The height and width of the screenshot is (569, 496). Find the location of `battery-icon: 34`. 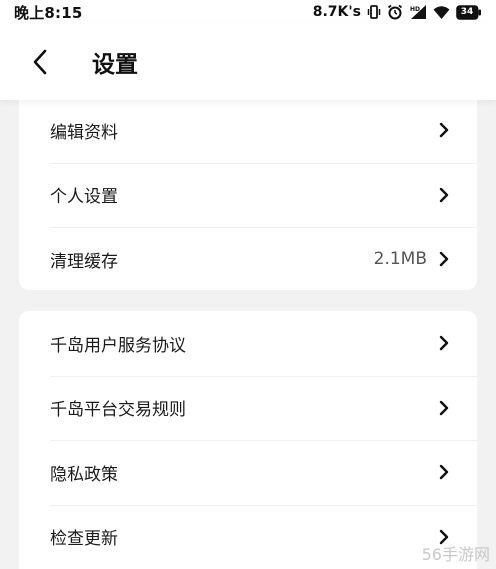

battery-icon: 34 is located at coordinates (469, 12).